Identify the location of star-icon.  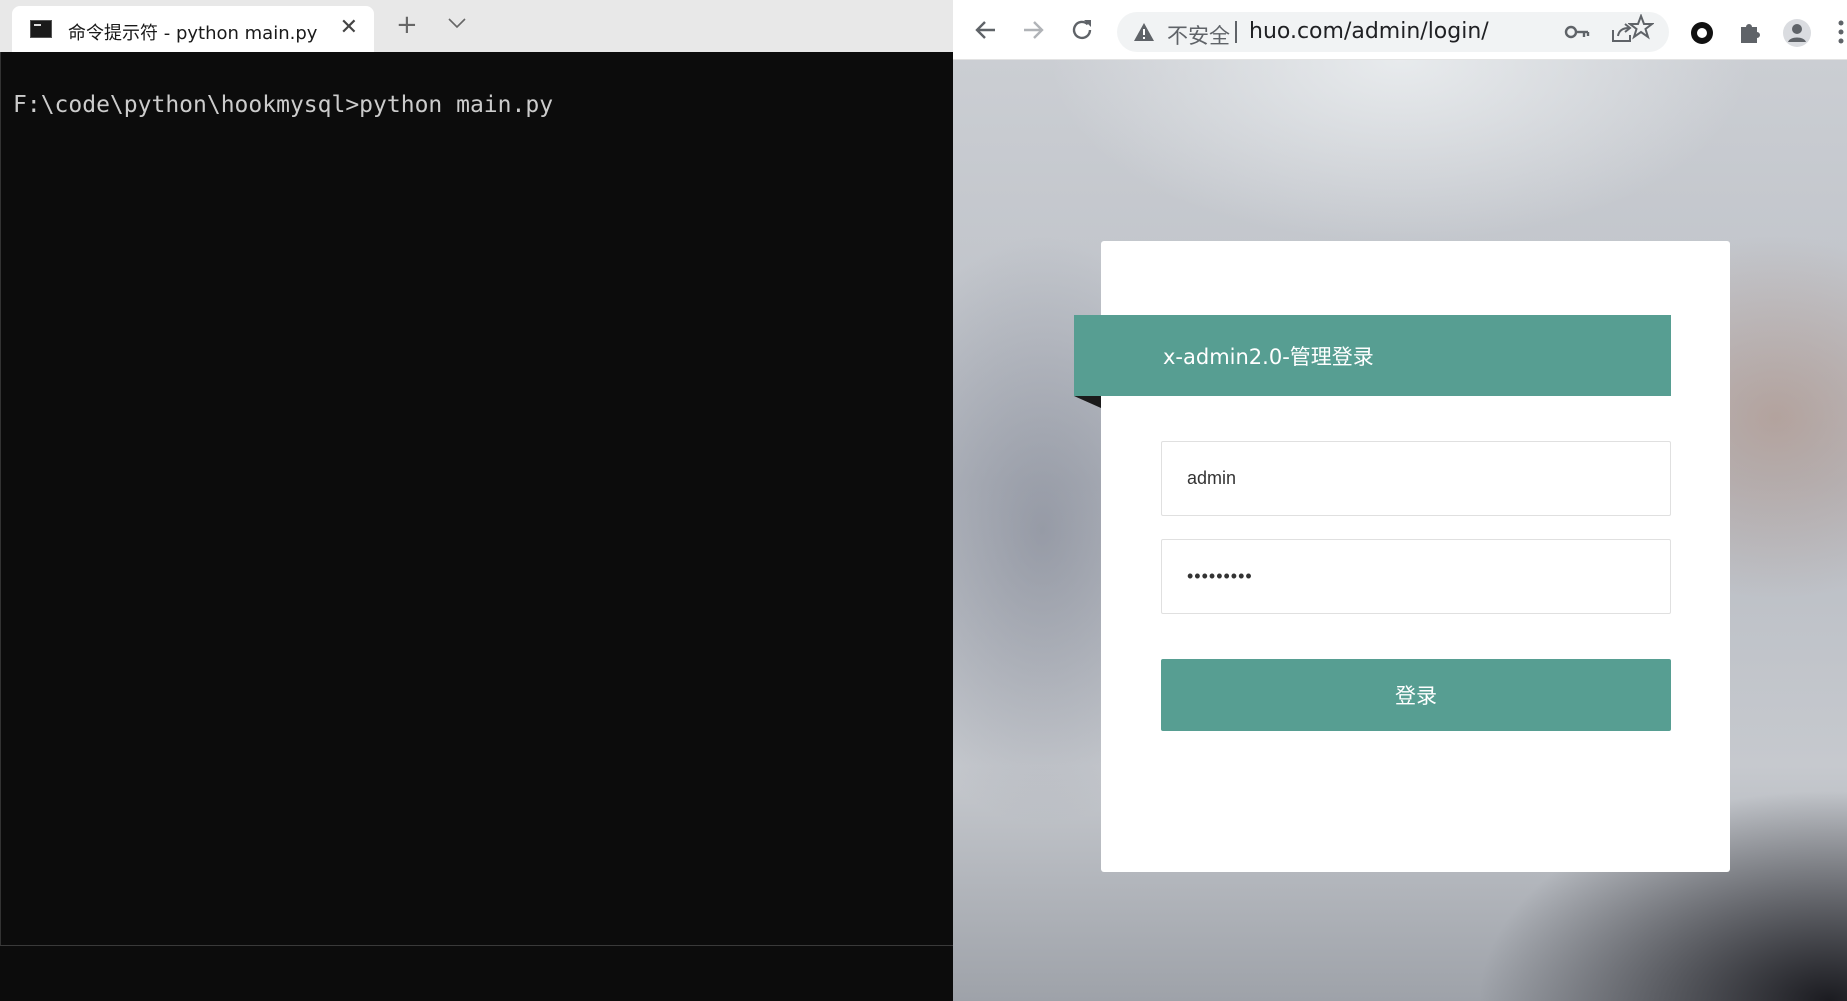
(1641, 28).